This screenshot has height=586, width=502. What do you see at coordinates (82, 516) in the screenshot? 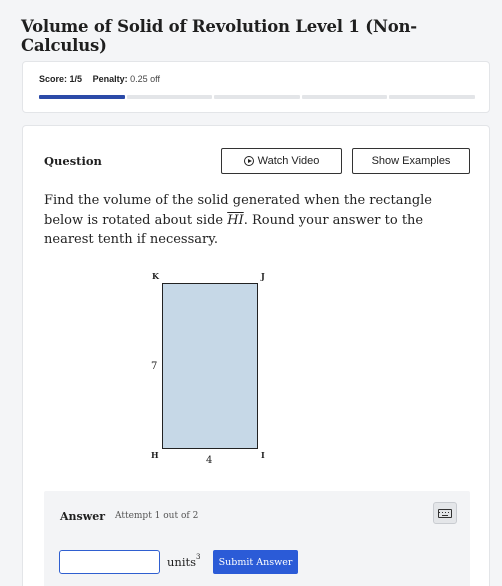
I see `answer-heading: Answer` at bounding box center [82, 516].